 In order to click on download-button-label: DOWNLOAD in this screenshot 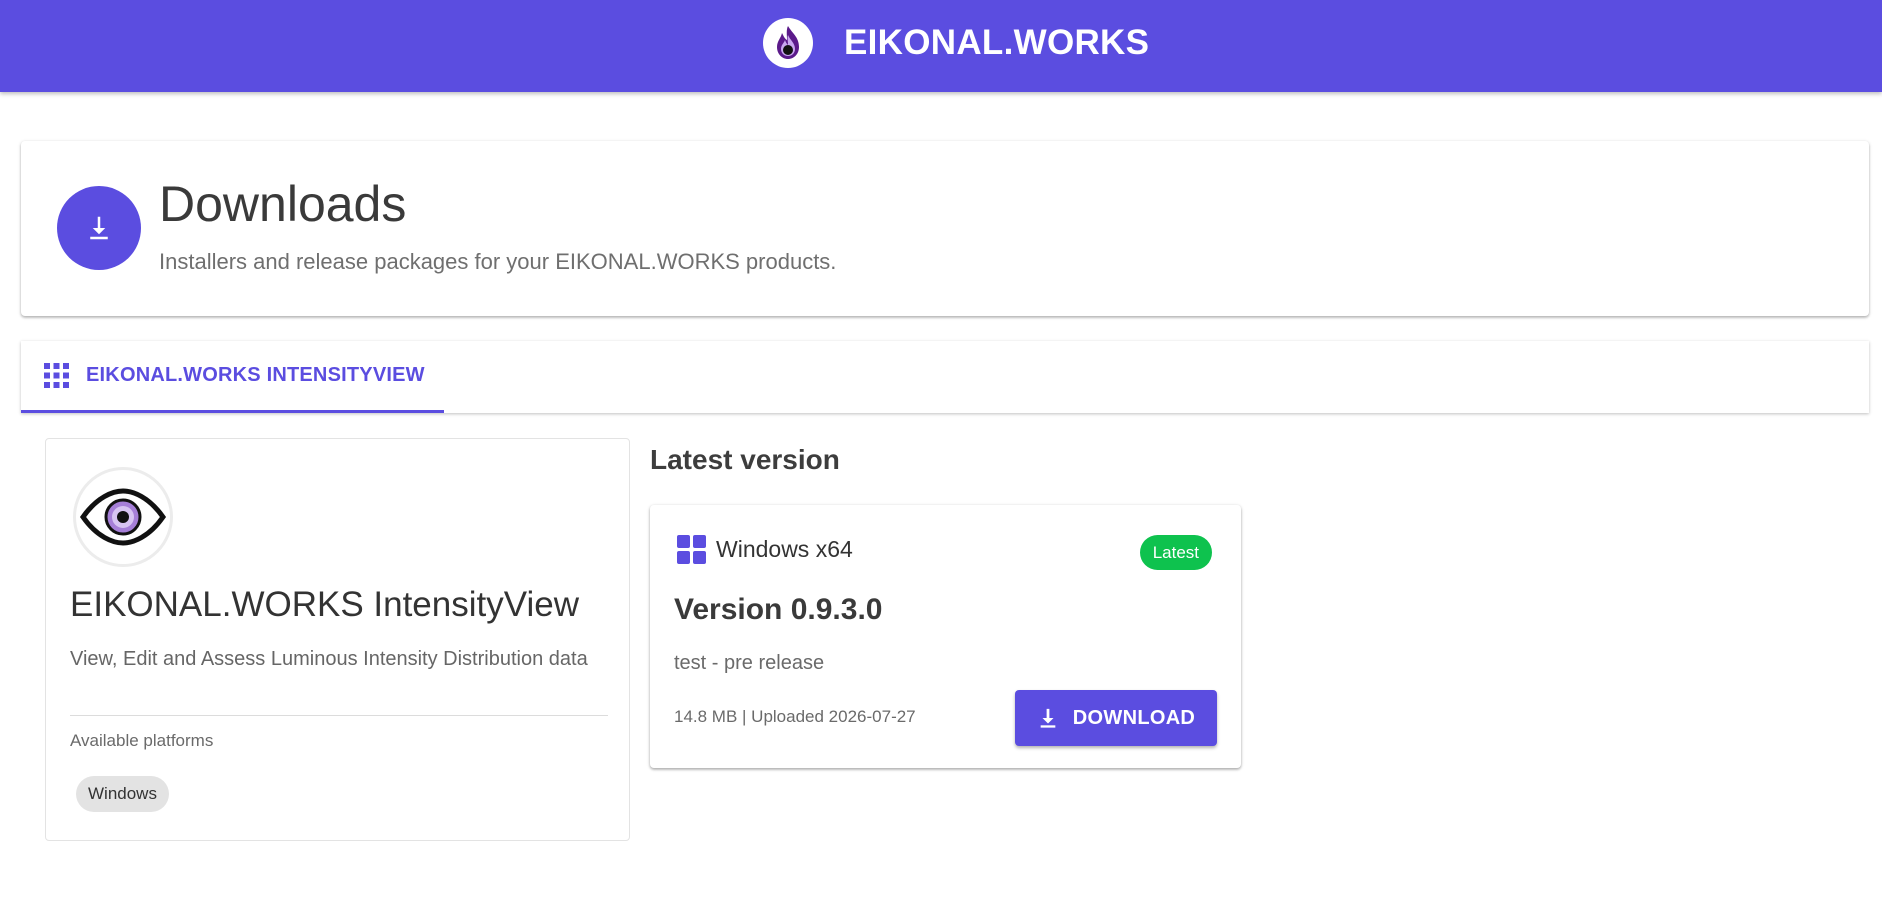, I will do `click(1134, 717)`.